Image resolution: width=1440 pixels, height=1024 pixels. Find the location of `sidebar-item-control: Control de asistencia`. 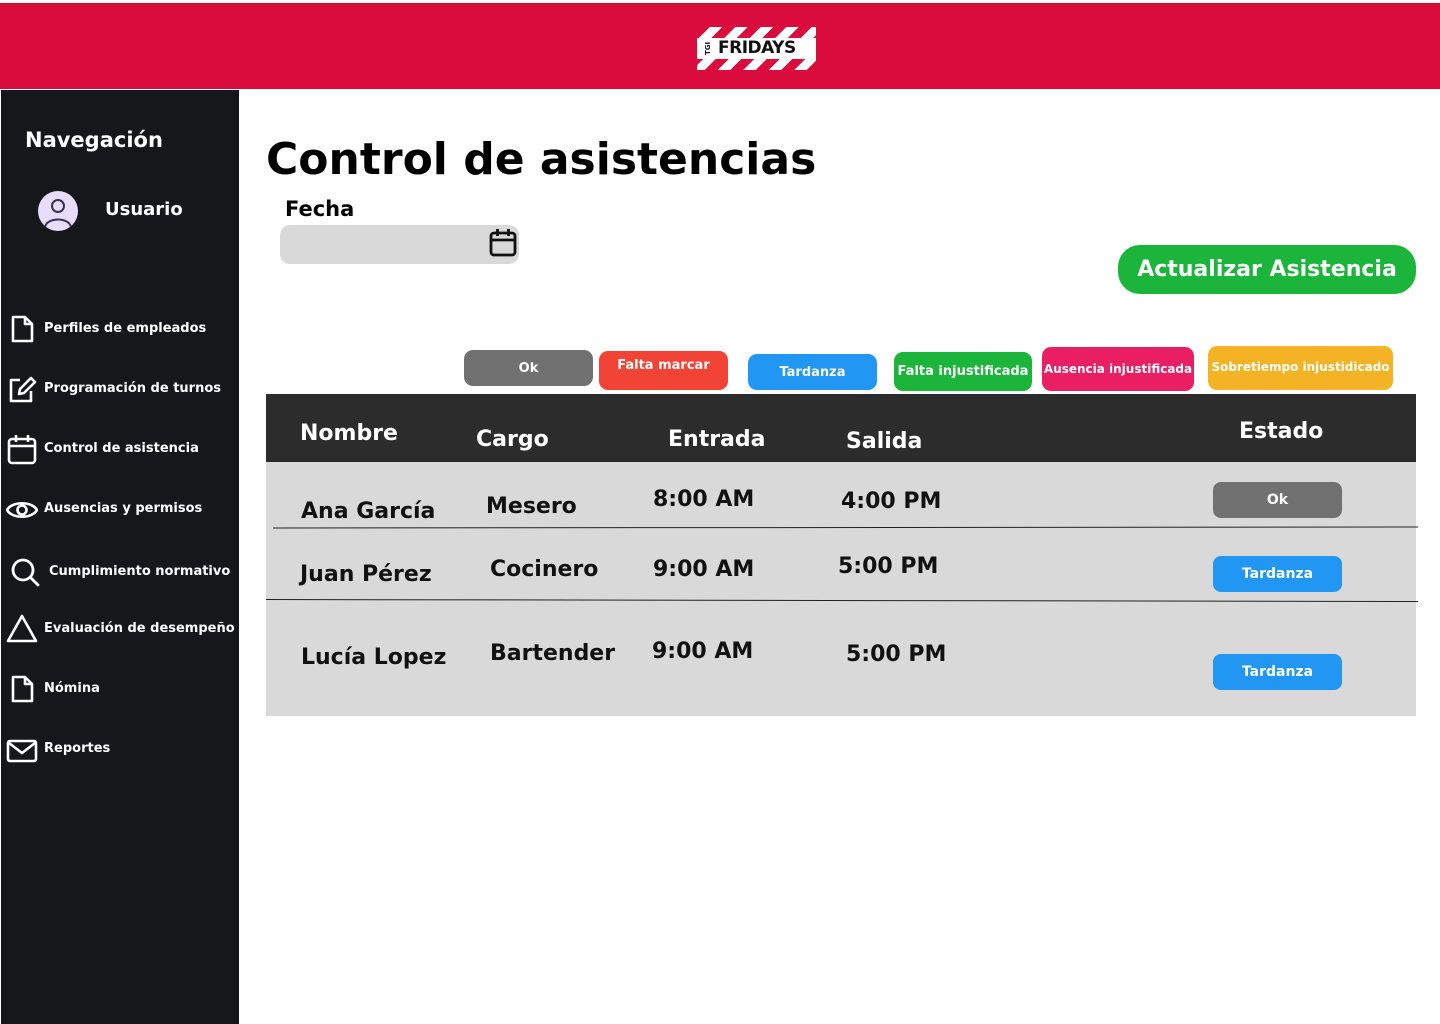

sidebar-item-control: Control de asistencia is located at coordinates (119, 449).